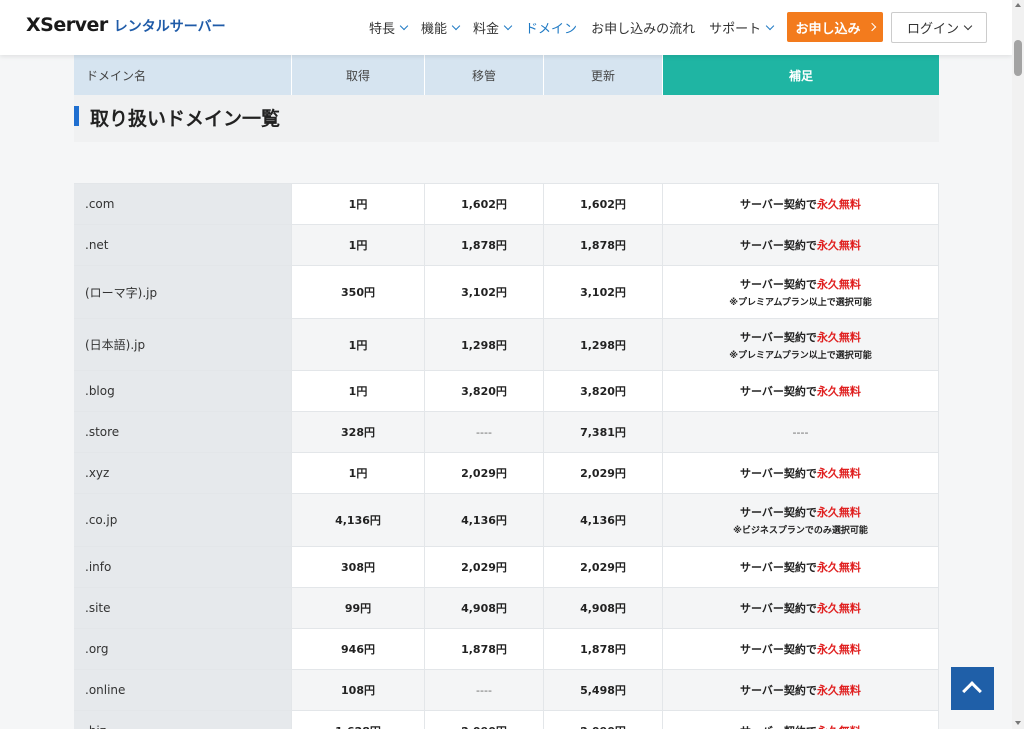 Image resolution: width=1024 pixels, height=729 pixels. Describe the element at coordinates (183, 432) in the screenshot. I see `domain-name-cell: .store` at that location.